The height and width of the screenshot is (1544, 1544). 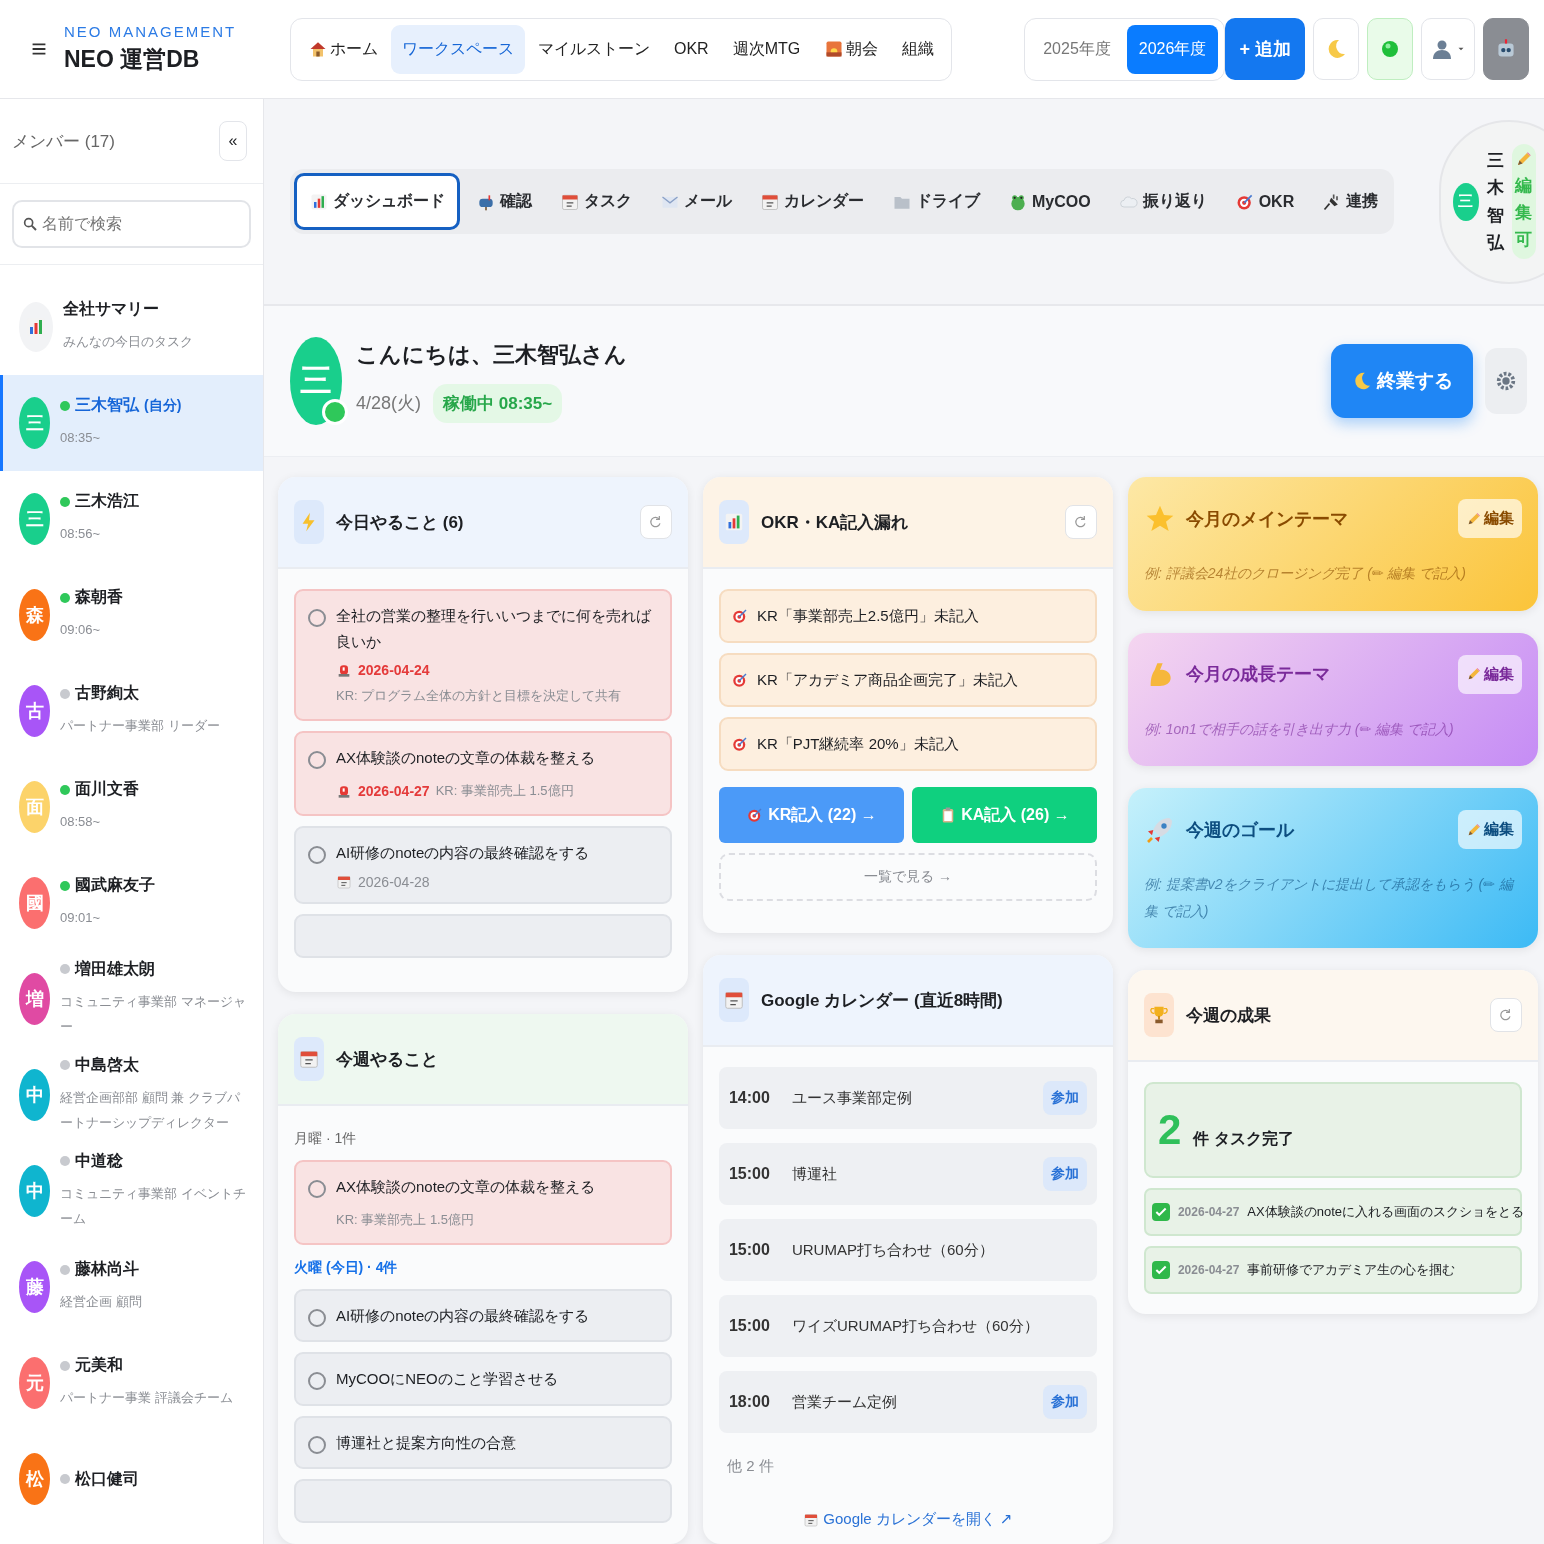 What do you see at coordinates (483, 865) in the screenshot?
I see `task-card: AI研修のnoteの内容の最終確認をする 2026-04-28` at bounding box center [483, 865].